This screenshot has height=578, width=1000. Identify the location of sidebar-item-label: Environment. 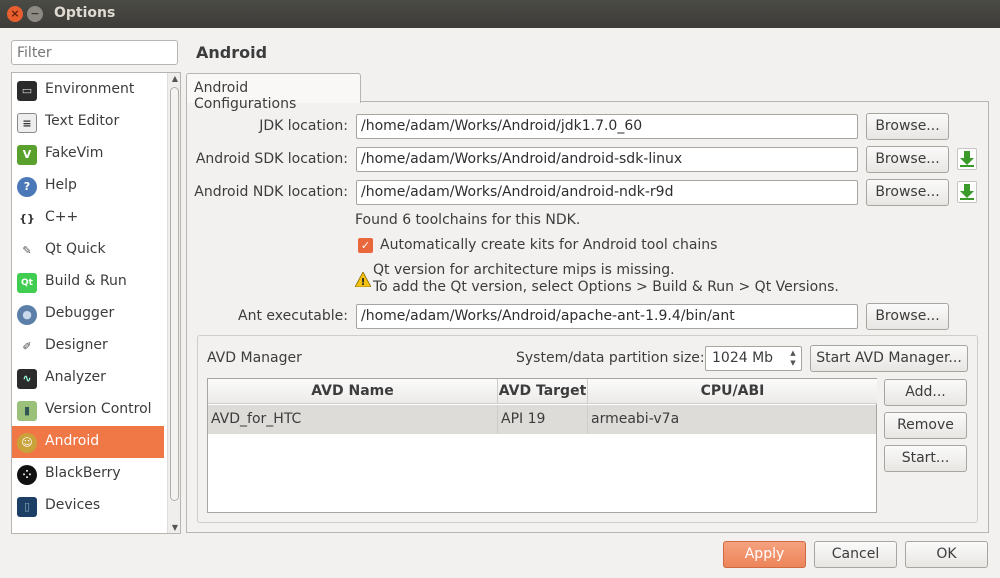
(90, 89).